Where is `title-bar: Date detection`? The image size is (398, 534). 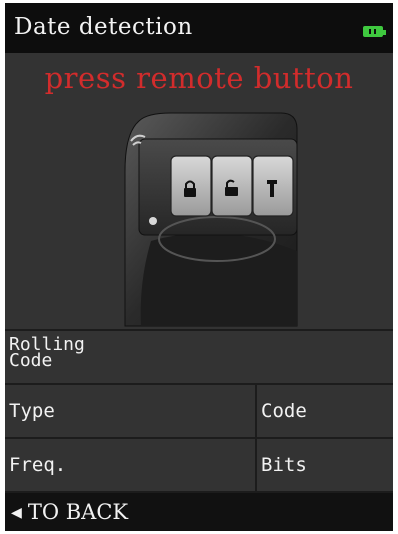 title-bar: Date detection is located at coordinates (199, 28).